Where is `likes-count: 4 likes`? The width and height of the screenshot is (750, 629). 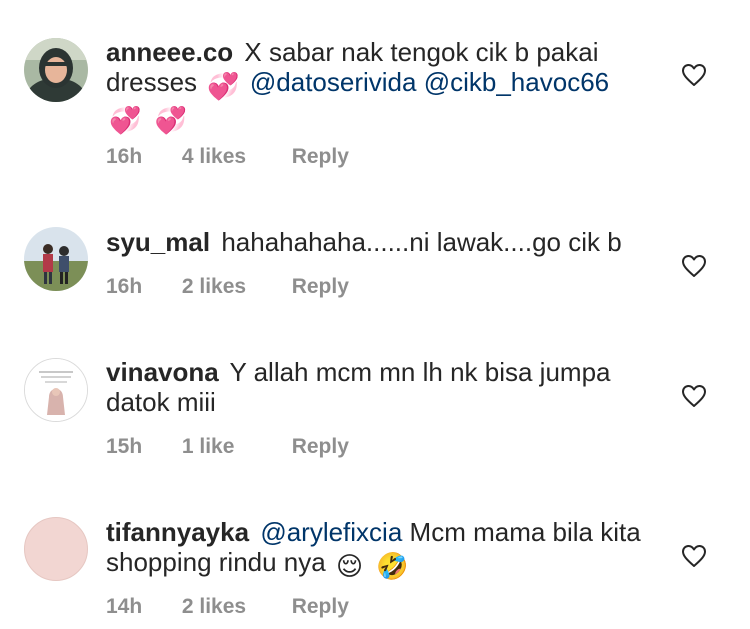
likes-count: 4 likes is located at coordinates (234, 157).